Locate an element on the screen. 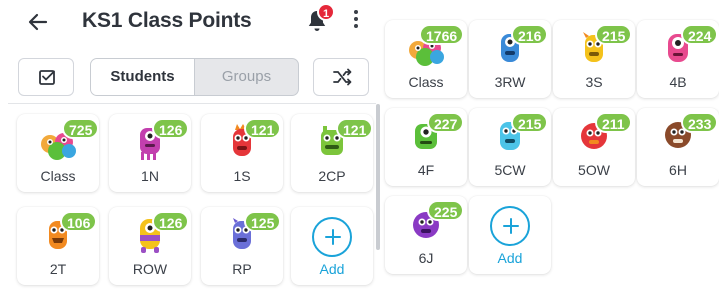 This screenshot has height=303, width=719. group-label: 3RW is located at coordinates (510, 82).